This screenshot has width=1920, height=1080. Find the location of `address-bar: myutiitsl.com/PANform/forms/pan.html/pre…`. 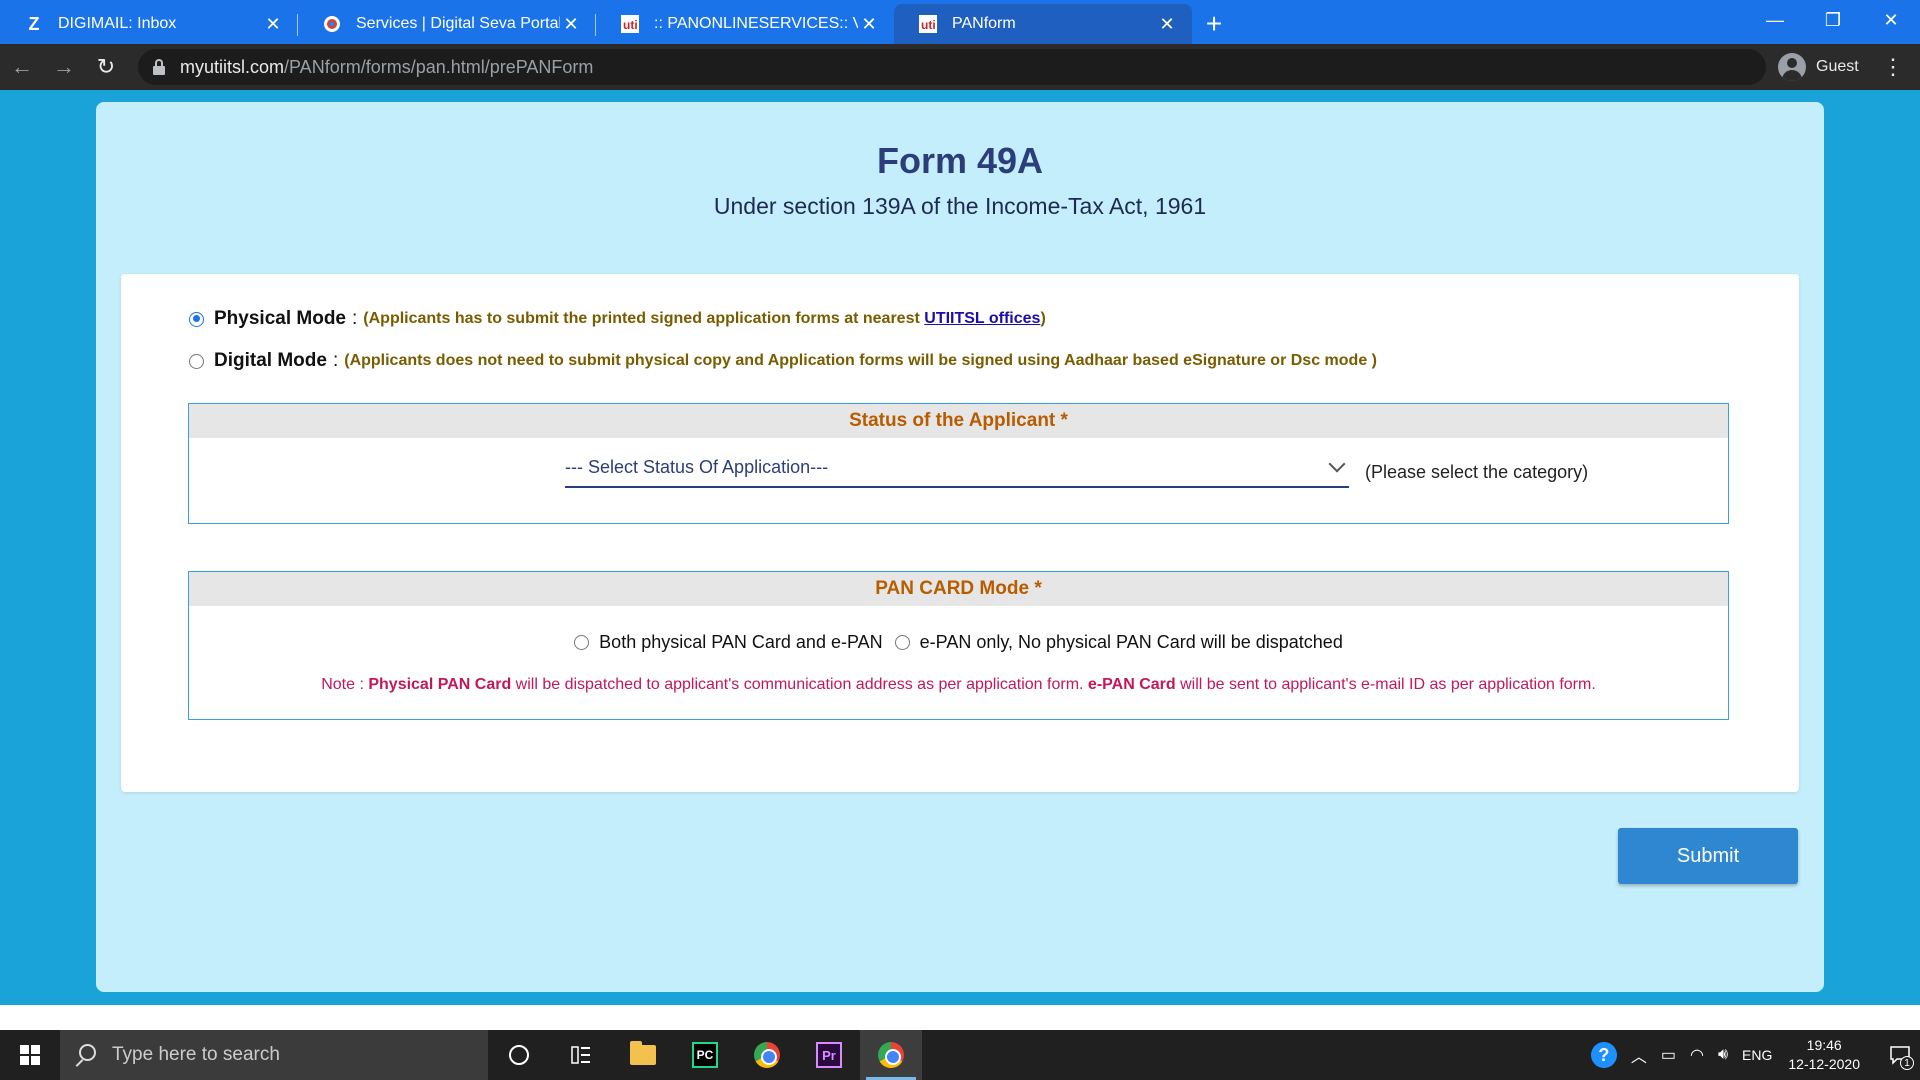

address-bar: myutiitsl.com/PANform/forms/pan.html/pre… is located at coordinates (952, 67).